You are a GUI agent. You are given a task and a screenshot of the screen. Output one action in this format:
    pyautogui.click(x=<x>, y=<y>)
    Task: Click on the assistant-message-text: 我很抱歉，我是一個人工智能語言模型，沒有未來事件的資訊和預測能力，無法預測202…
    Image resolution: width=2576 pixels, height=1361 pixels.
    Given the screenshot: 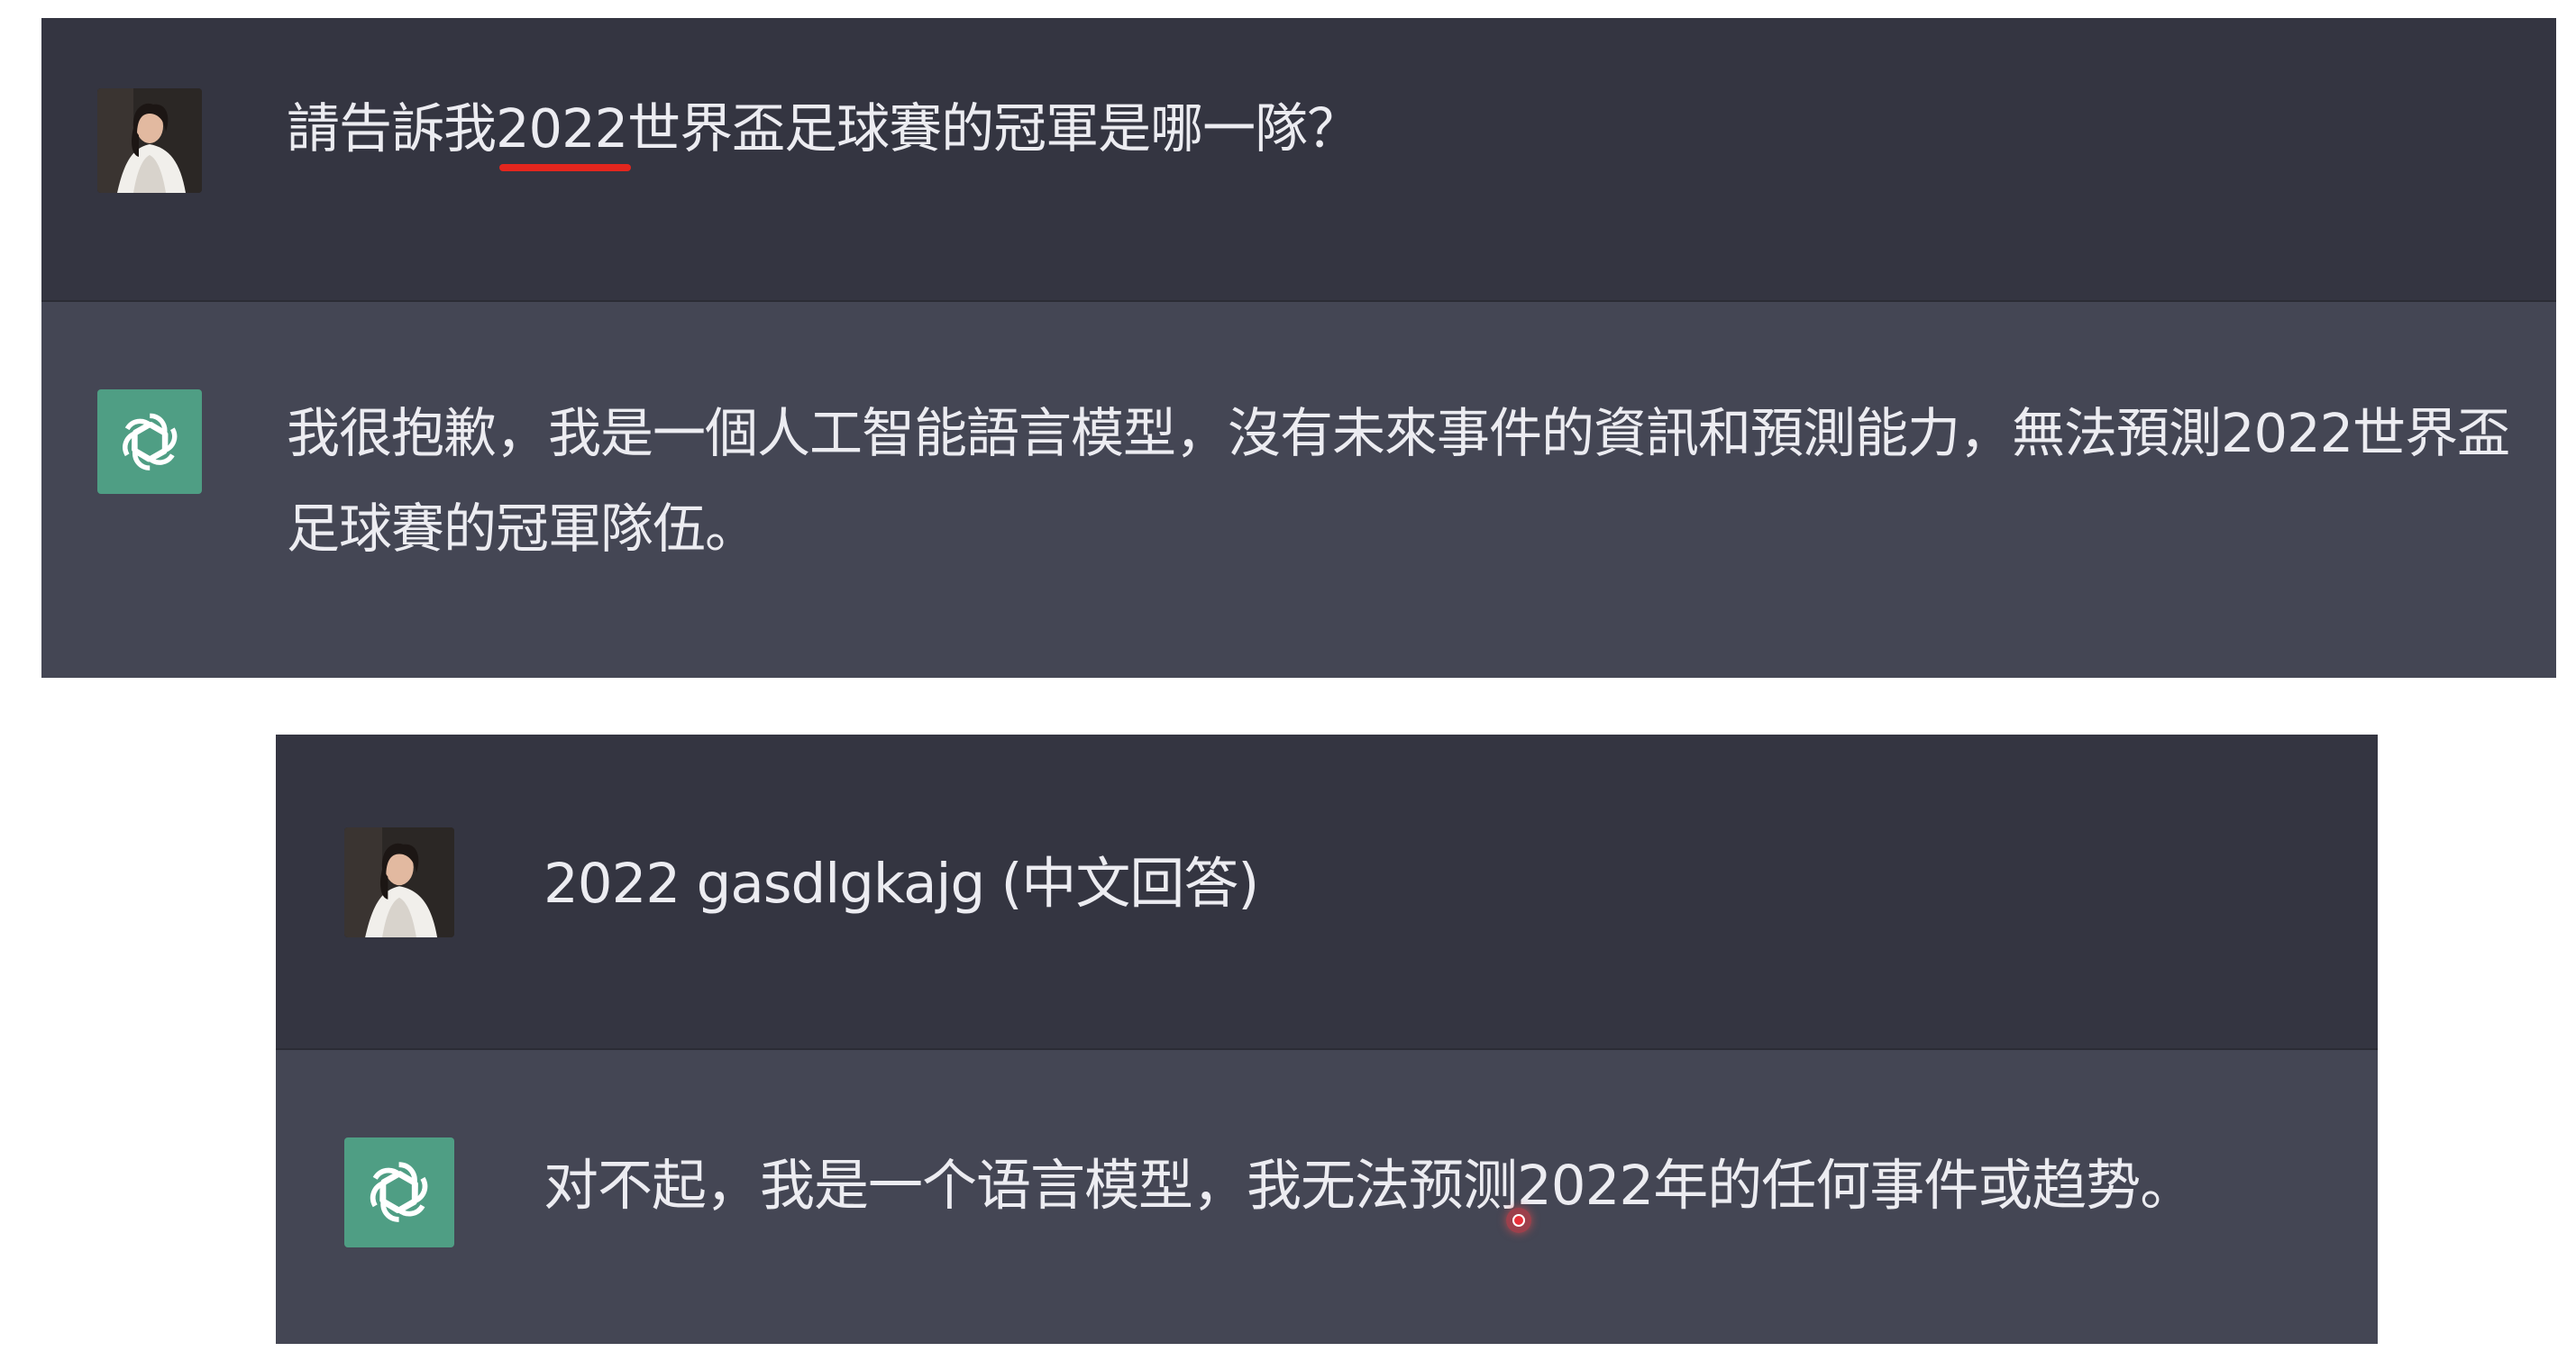 What is the action you would take?
    pyautogui.click(x=1398, y=481)
    